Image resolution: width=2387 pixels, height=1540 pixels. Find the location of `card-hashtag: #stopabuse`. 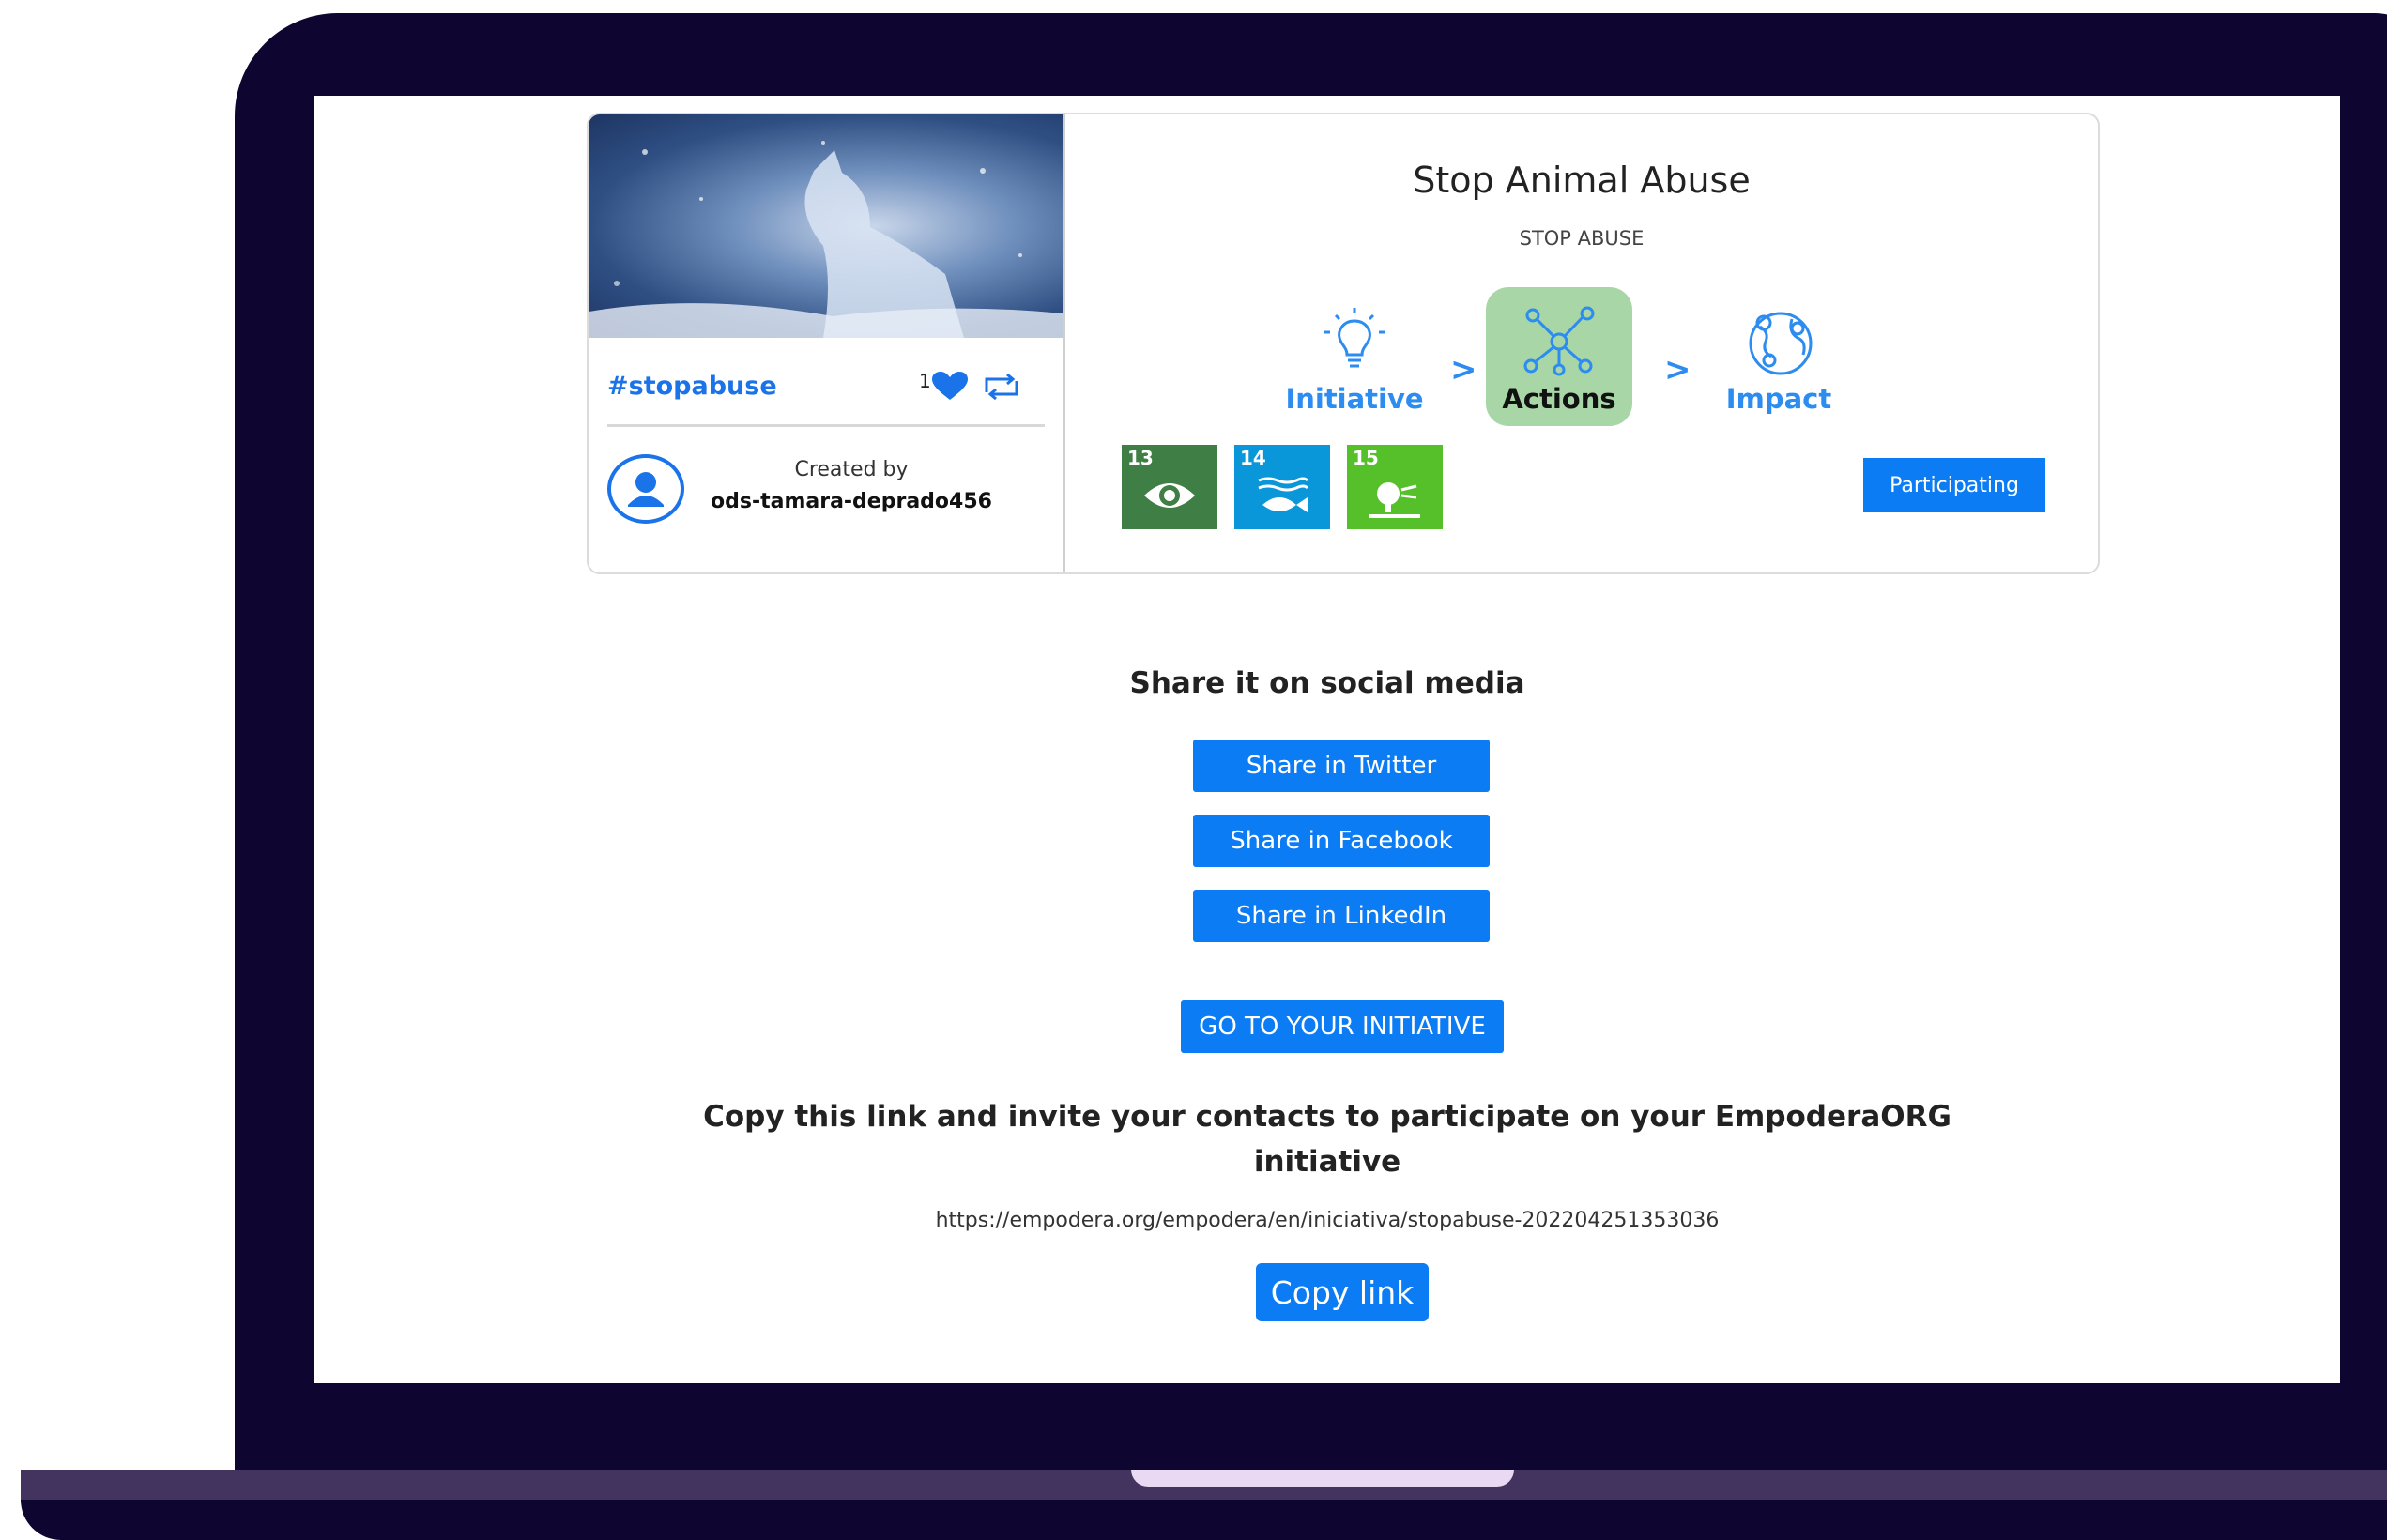

card-hashtag: #stopabuse is located at coordinates (692, 386).